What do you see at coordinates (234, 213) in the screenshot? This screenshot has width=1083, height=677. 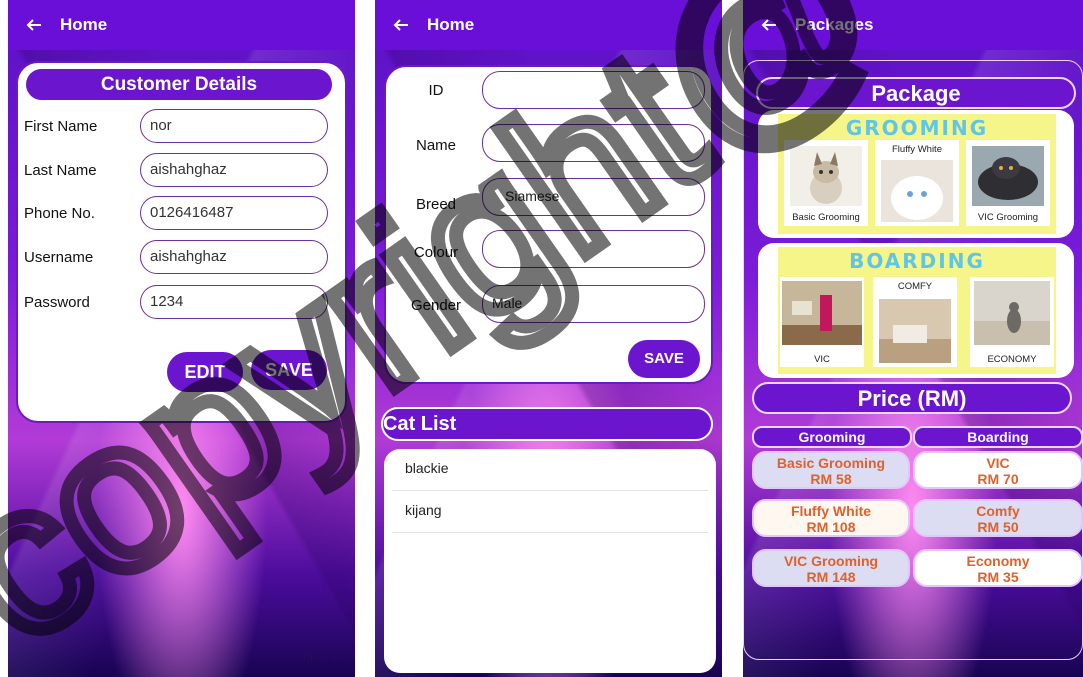 I see `phone-field: 0126416487` at bounding box center [234, 213].